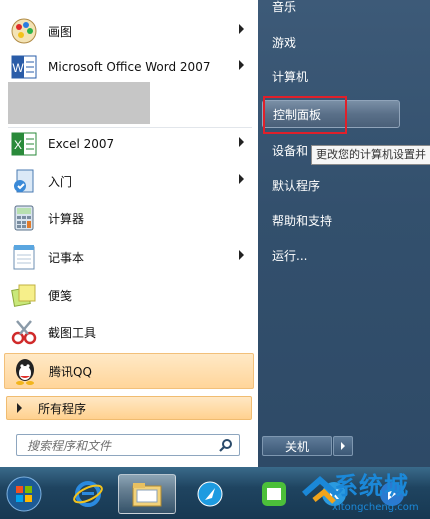 This screenshot has height=519, width=430. What do you see at coordinates (24, 181) in the screenshot?
I see `getting-started-icon` at bounding box center [24, 181].